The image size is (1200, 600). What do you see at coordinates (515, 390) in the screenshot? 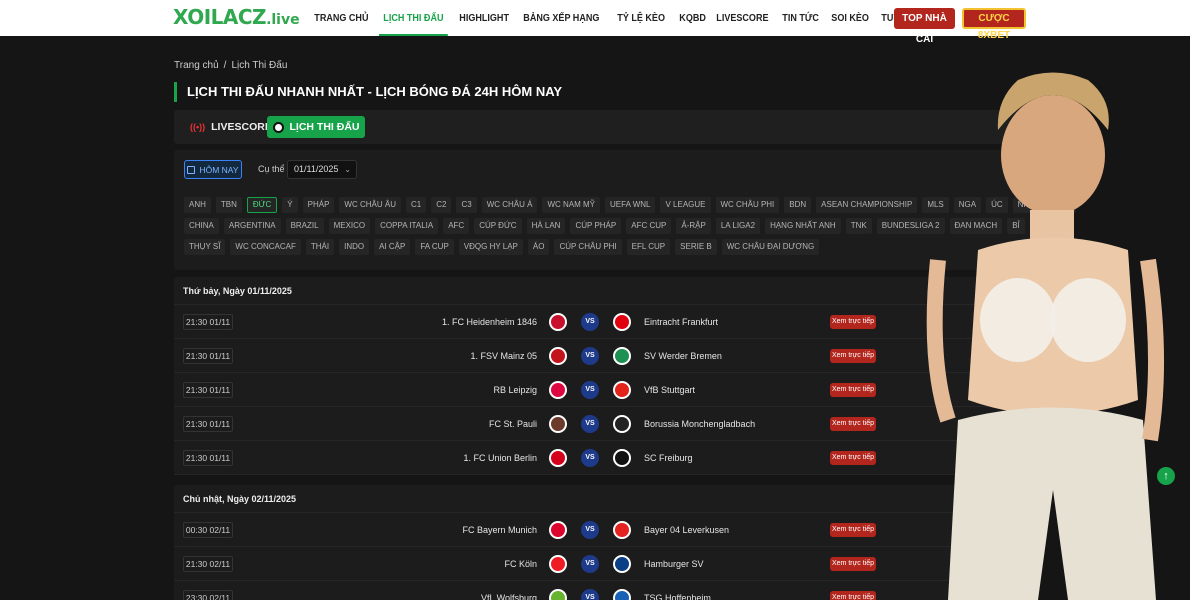
I see `home-team-name: RB Leipzig` at bounding box center [515, 390].